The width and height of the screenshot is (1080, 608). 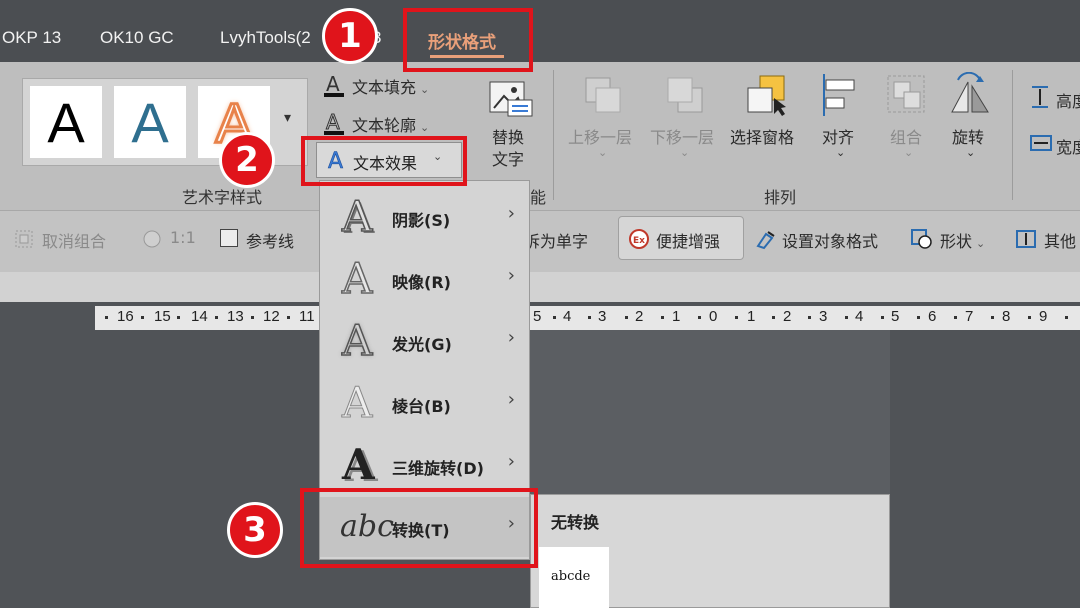 What do you see at coordinates (384, 161) in the screenshot?
I see `highlight-box-text-effects` at bounding box center [384, 161].